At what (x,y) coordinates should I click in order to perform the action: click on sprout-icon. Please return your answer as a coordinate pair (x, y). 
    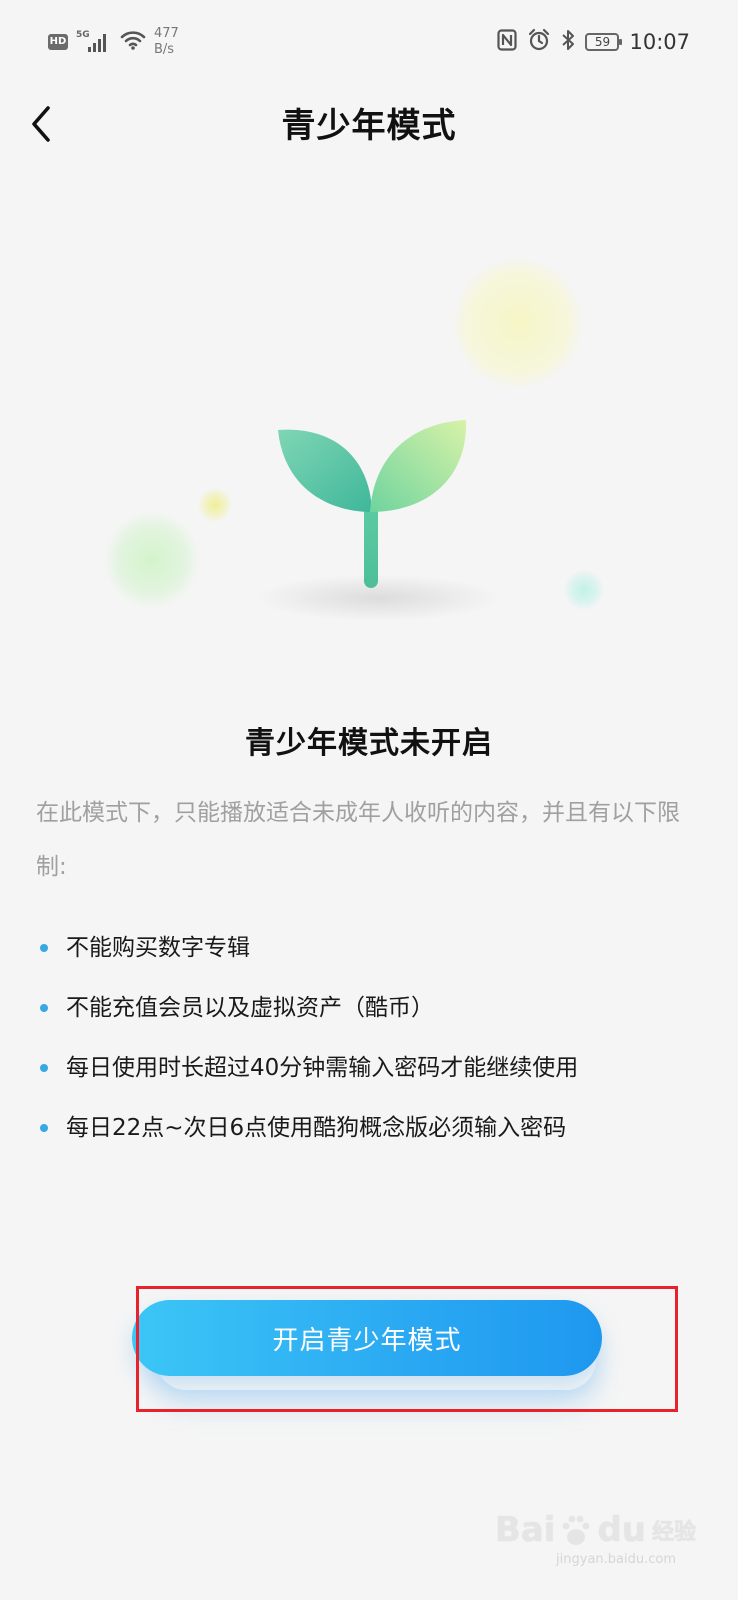
    Looking at the image, I should click on (372, 504).